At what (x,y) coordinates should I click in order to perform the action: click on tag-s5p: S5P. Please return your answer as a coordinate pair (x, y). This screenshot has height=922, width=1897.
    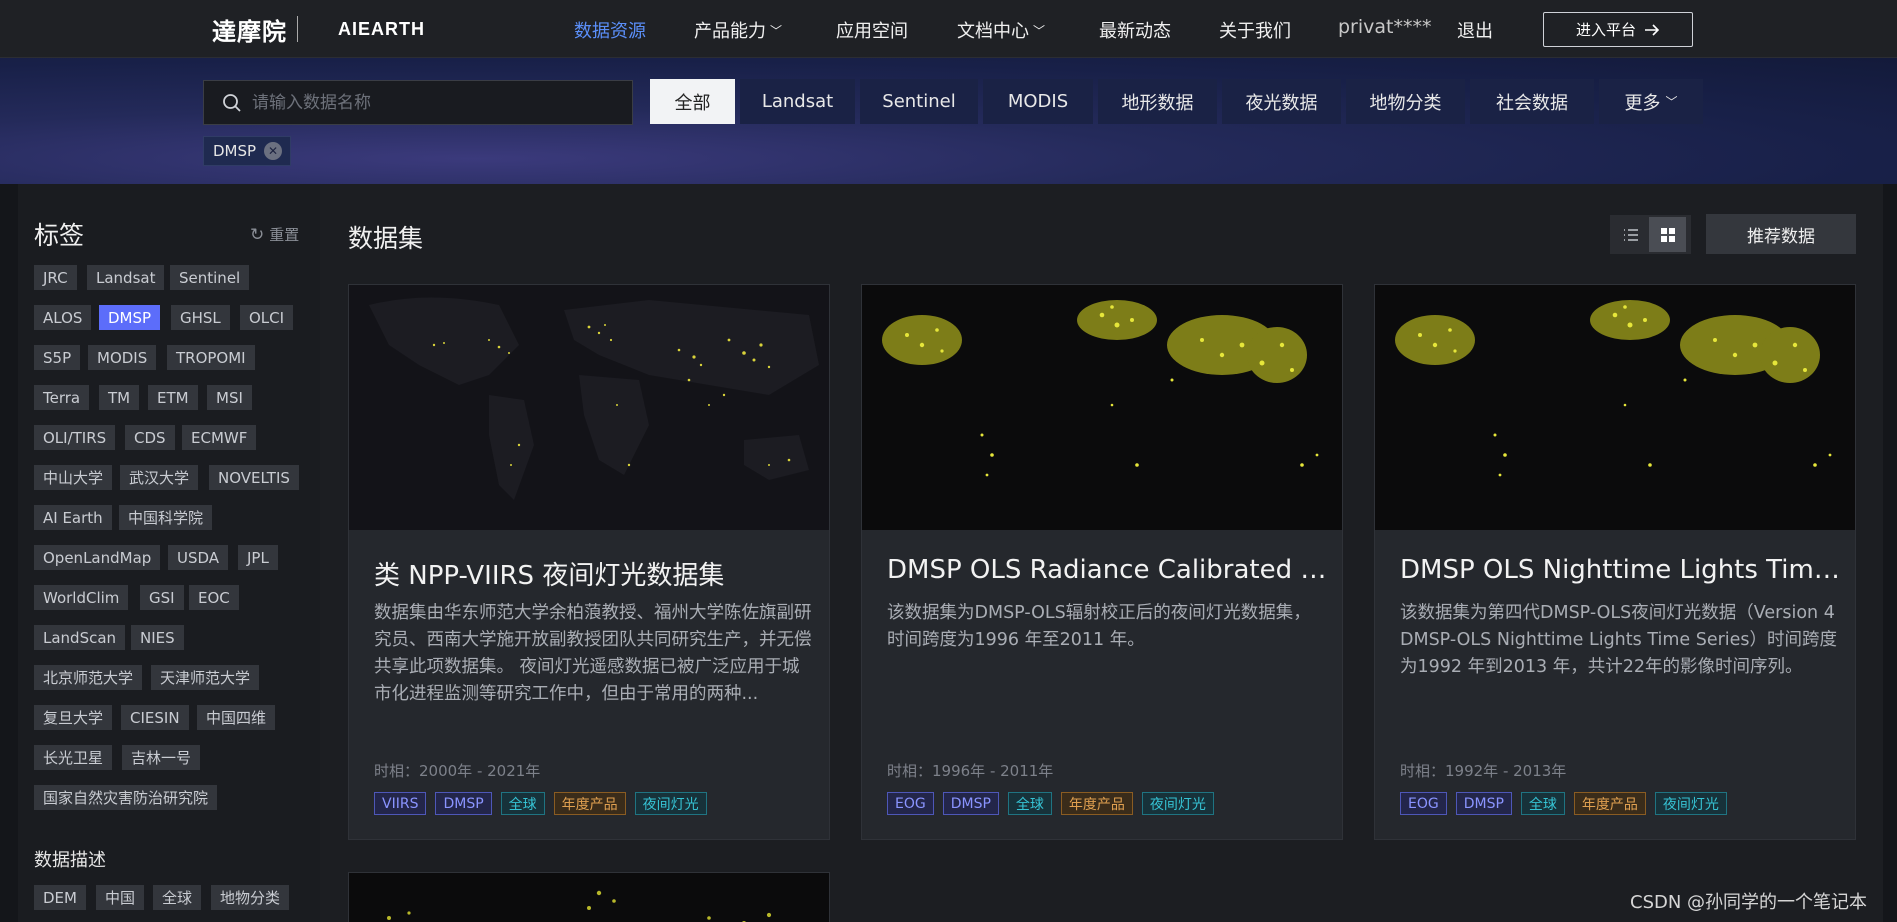
    Looking at the image, I should click on (57, 357).